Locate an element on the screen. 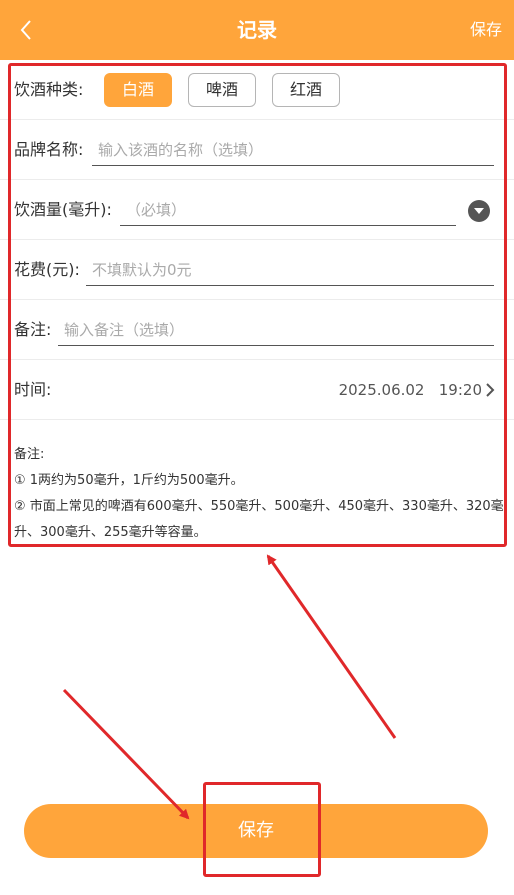 The image size is (514, 895). annotation-arrow-down is located at coordinates (126, 754).